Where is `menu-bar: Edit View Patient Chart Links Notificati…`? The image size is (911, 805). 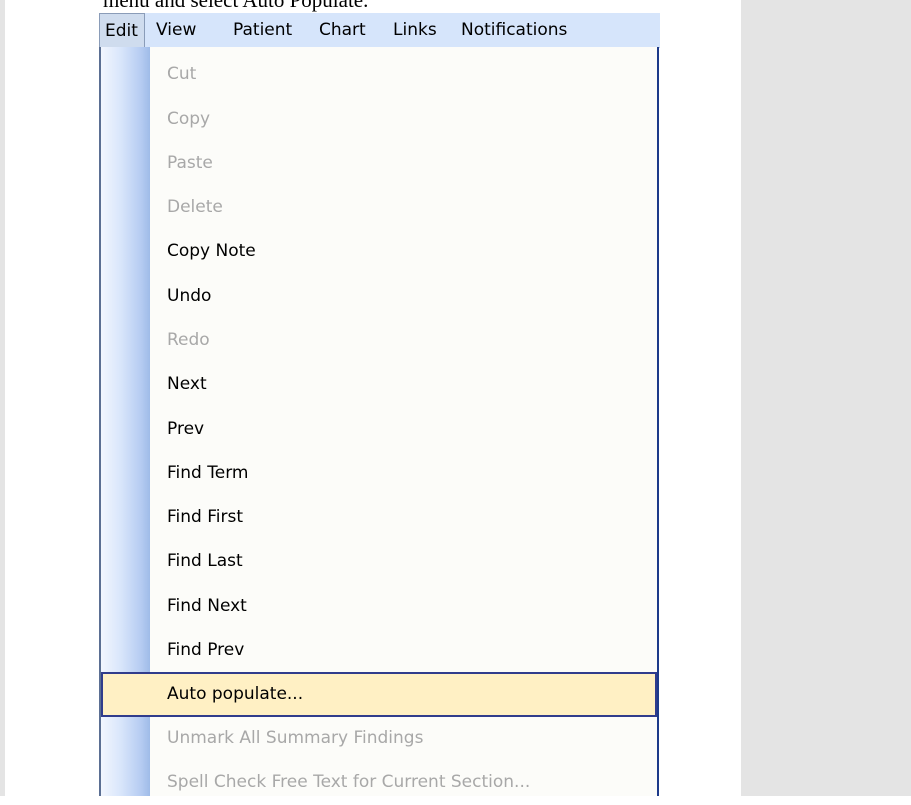
menu-bar: Edit View Patient Chart Links Notificati… is located at coordinates (379, 30).